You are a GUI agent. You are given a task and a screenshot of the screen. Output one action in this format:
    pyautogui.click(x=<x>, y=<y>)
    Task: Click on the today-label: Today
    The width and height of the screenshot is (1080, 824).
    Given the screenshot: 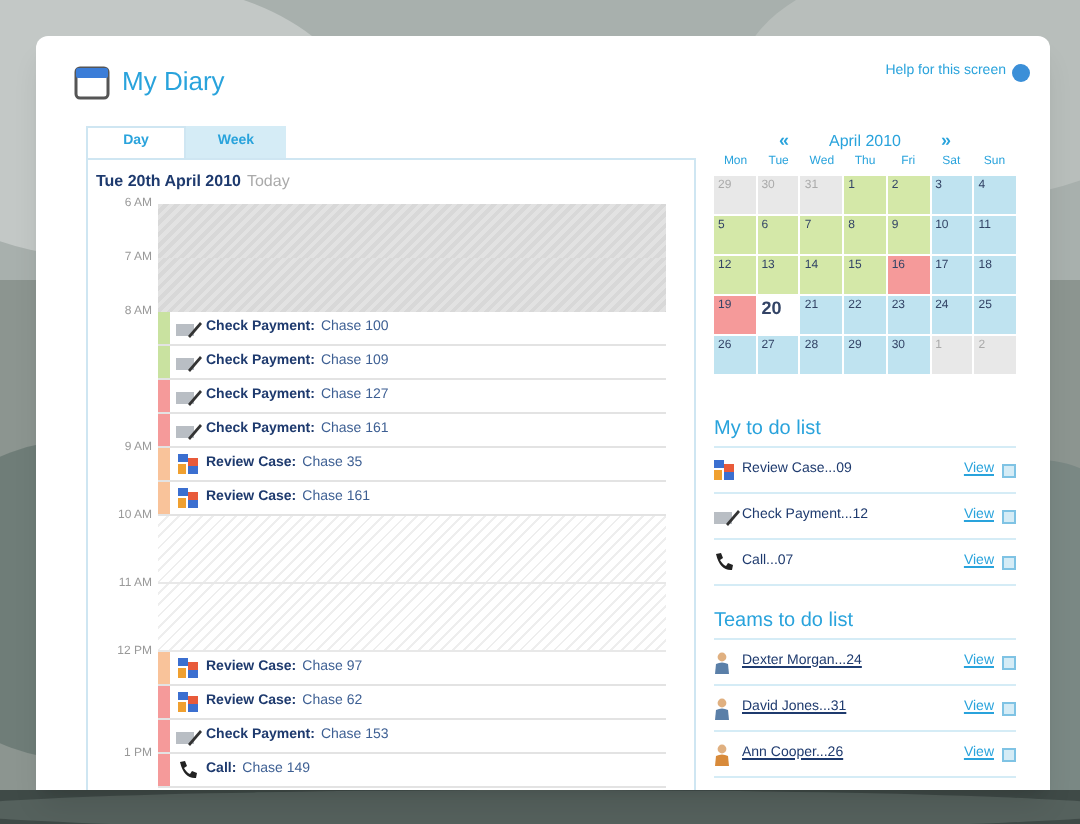 What is the action you would take?
    pyautogui.click(x=268, y=182)
    